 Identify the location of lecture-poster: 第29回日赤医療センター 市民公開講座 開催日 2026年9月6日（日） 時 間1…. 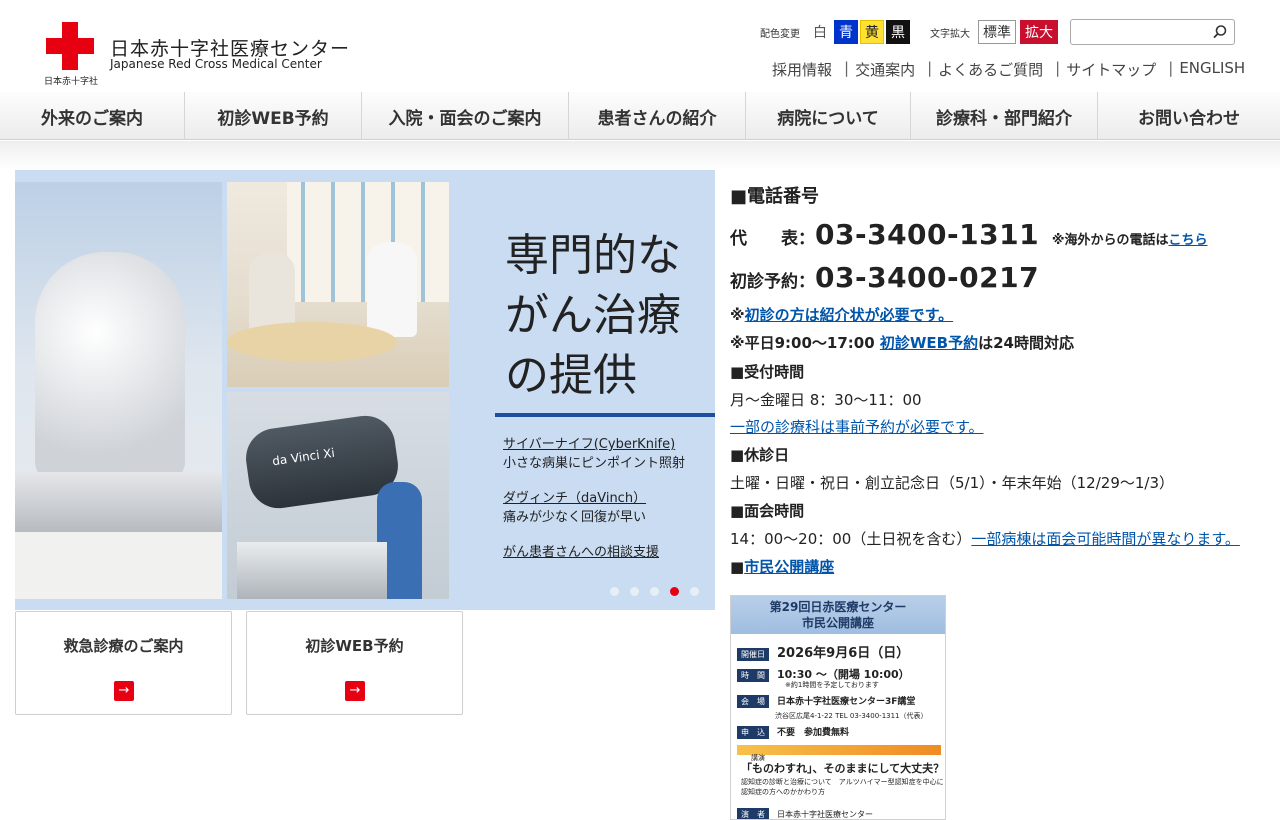
(838, 707).